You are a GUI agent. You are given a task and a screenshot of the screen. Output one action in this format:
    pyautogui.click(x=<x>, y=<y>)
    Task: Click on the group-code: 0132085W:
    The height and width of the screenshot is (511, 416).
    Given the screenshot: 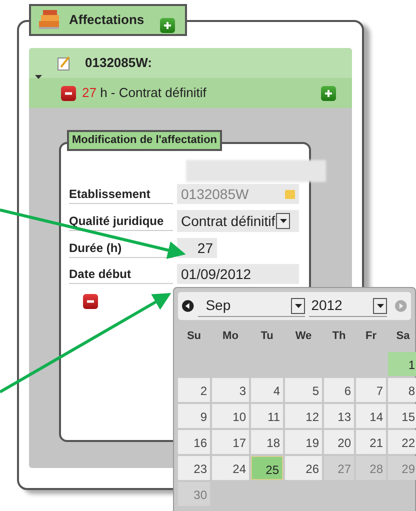 What is the action you would take?
    pyautogui.click(x=118, y=63)
    